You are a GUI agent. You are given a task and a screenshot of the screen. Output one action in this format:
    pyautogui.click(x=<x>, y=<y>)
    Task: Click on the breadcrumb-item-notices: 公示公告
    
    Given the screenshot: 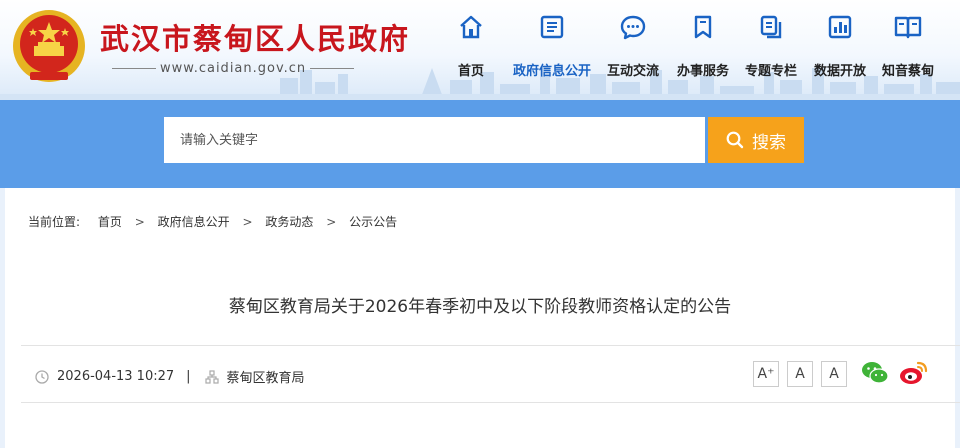 What is the action you would take?
    pyautogui.click(x=373, y=221)
    